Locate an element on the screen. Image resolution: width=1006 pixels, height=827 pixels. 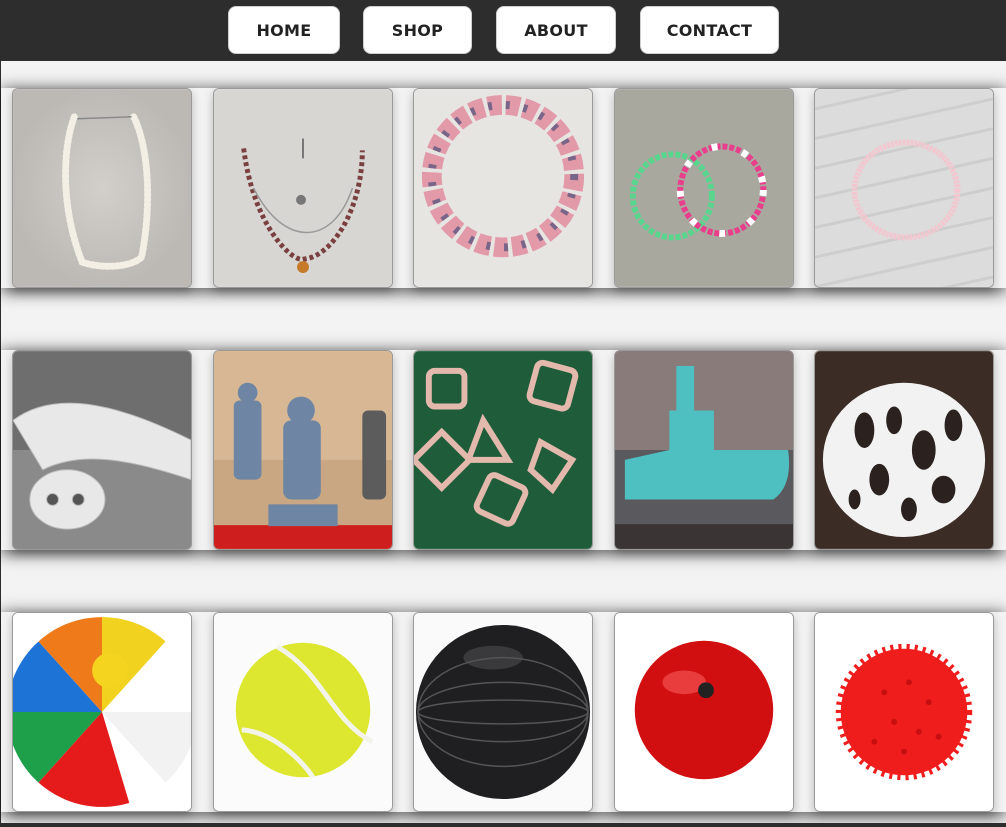
pearl-necklace-image is located at coordinates (102, 188).